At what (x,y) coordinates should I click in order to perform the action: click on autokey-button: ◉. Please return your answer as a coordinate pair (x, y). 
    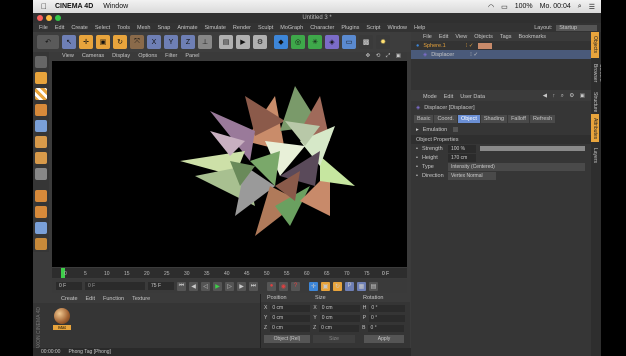
    Looking at the image, I should click on (283, 286).